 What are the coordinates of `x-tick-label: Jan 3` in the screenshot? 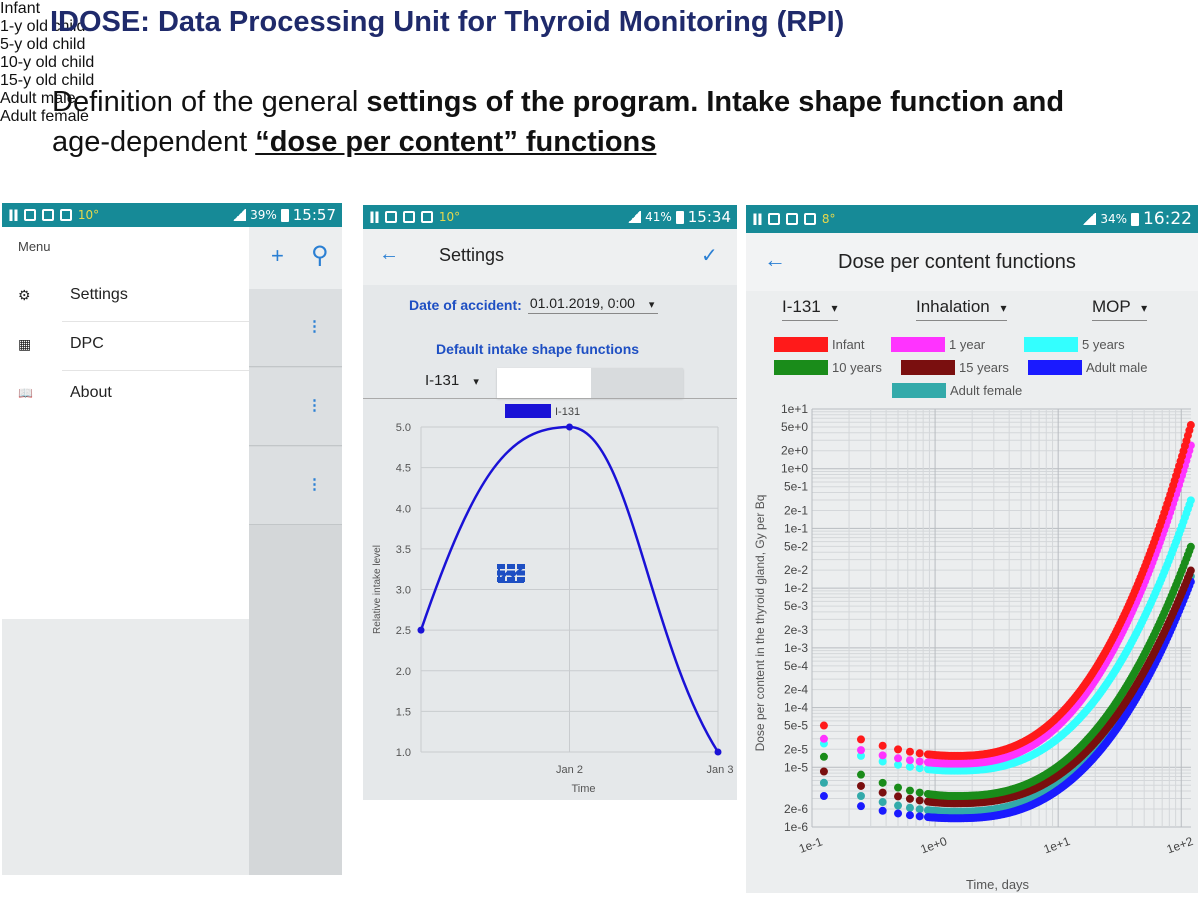 It's located at (720, 770).